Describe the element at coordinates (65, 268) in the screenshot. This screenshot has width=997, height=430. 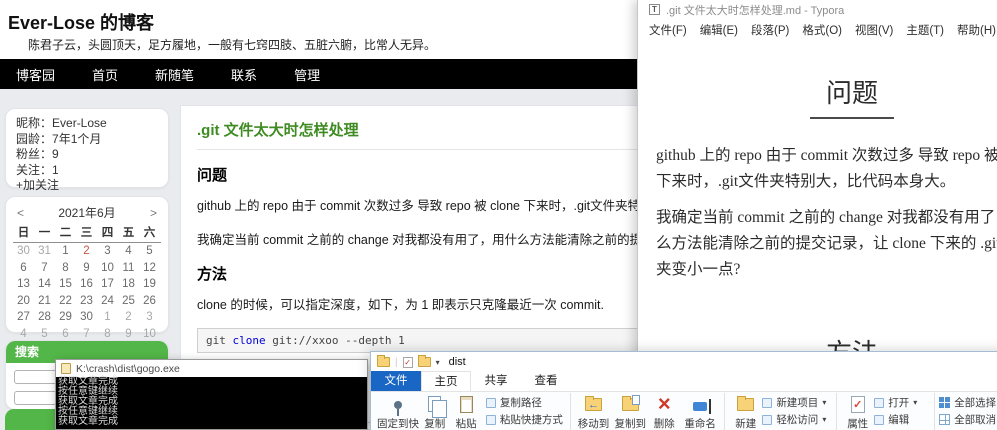
I see `calendar-day: 8` at that location.